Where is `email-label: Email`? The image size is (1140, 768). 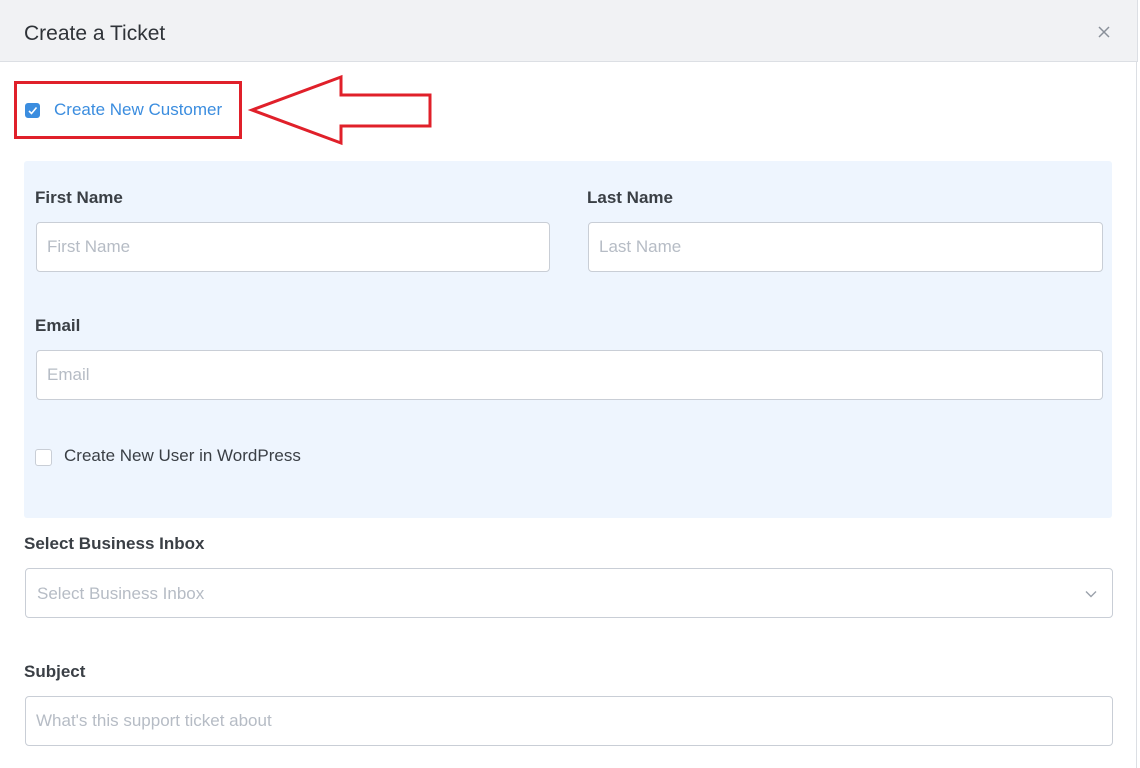
email-label: Email is located at coordinates (58, 325).